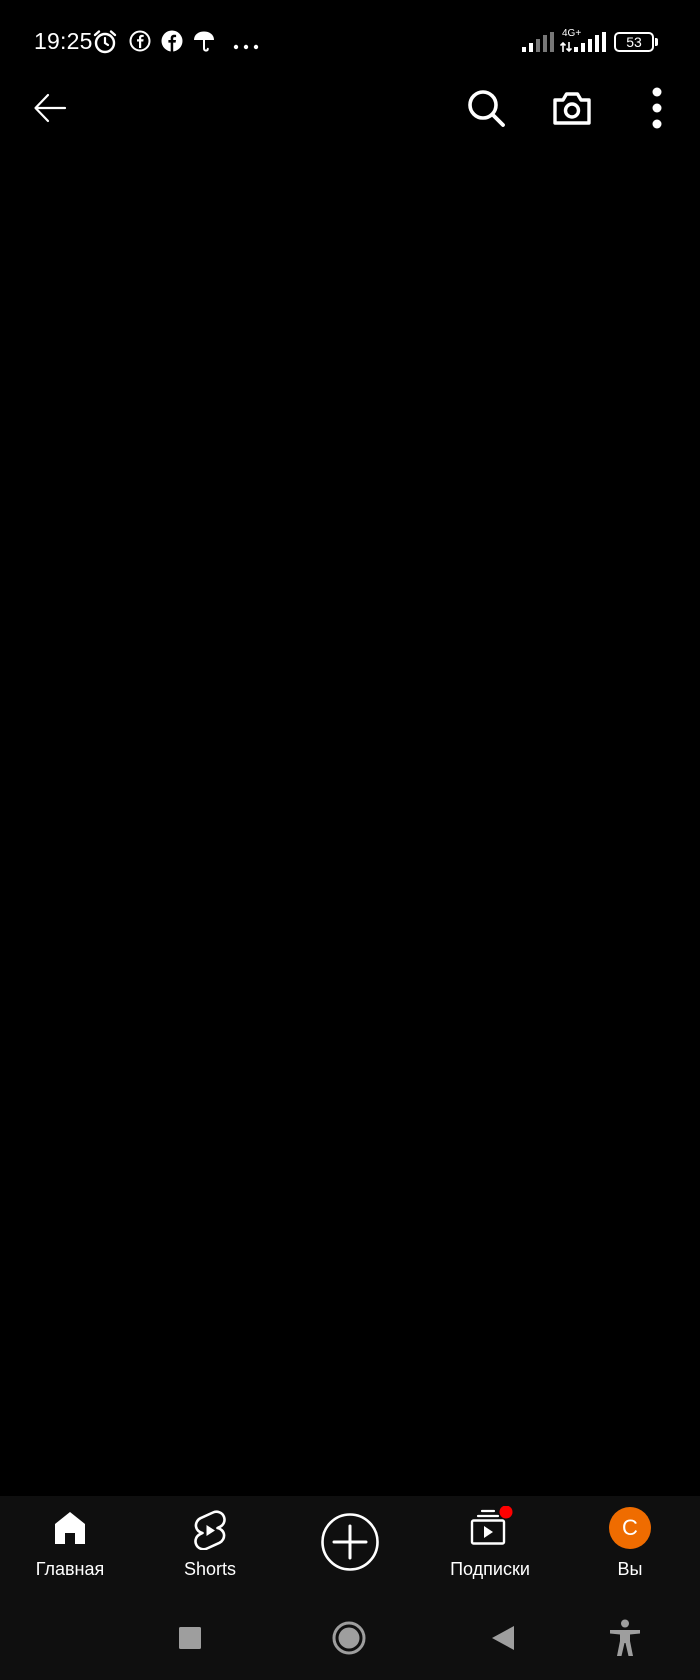  I want to click on nav-item-shorts: Shorts, so click(210, 1547).